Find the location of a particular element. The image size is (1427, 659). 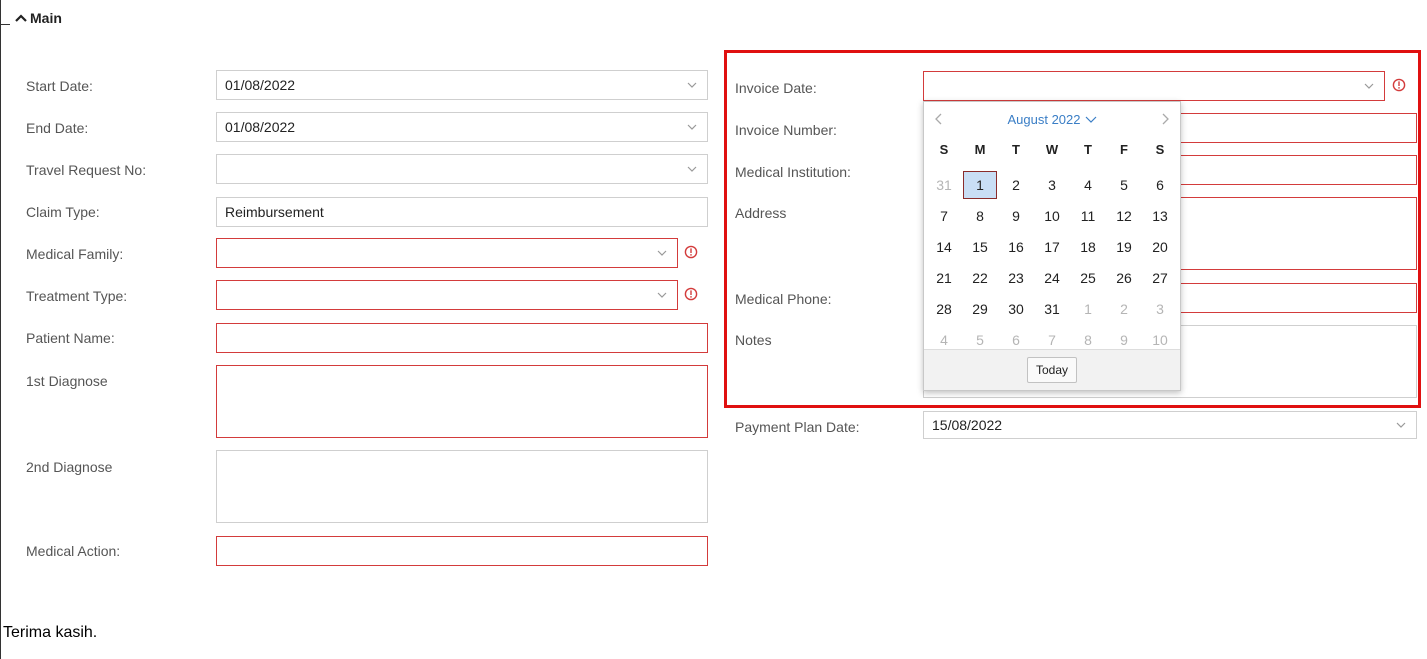

calendar-day: 21 is located at coordinates (944, 277).